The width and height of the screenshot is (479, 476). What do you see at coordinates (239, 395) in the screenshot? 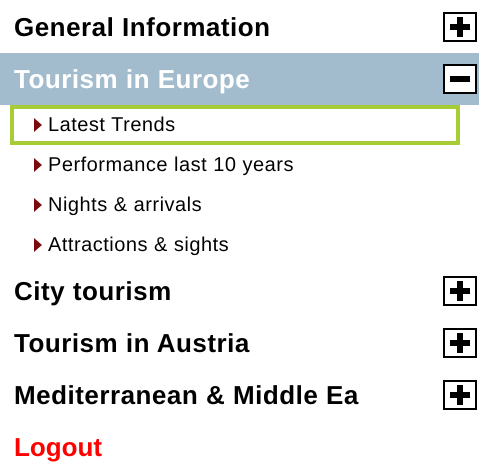
I see `menu-header: Mediterranean & Middle Ea` at bounding box center [239, 395].